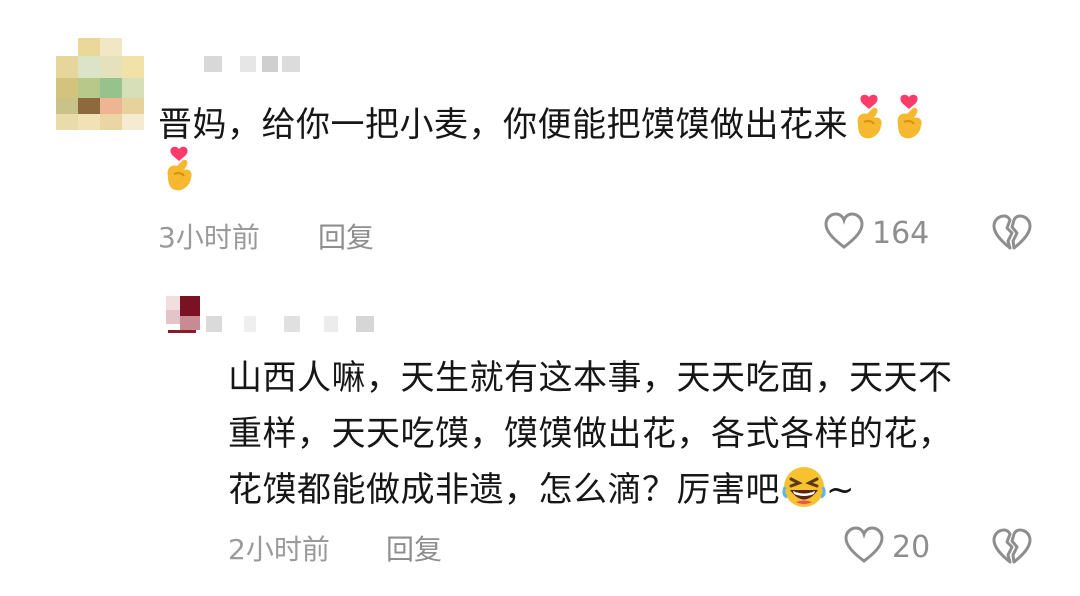 The height and width of the screenshot is (596, 1080). I want to click on reply-time: 2小时前, so click(279, 549).